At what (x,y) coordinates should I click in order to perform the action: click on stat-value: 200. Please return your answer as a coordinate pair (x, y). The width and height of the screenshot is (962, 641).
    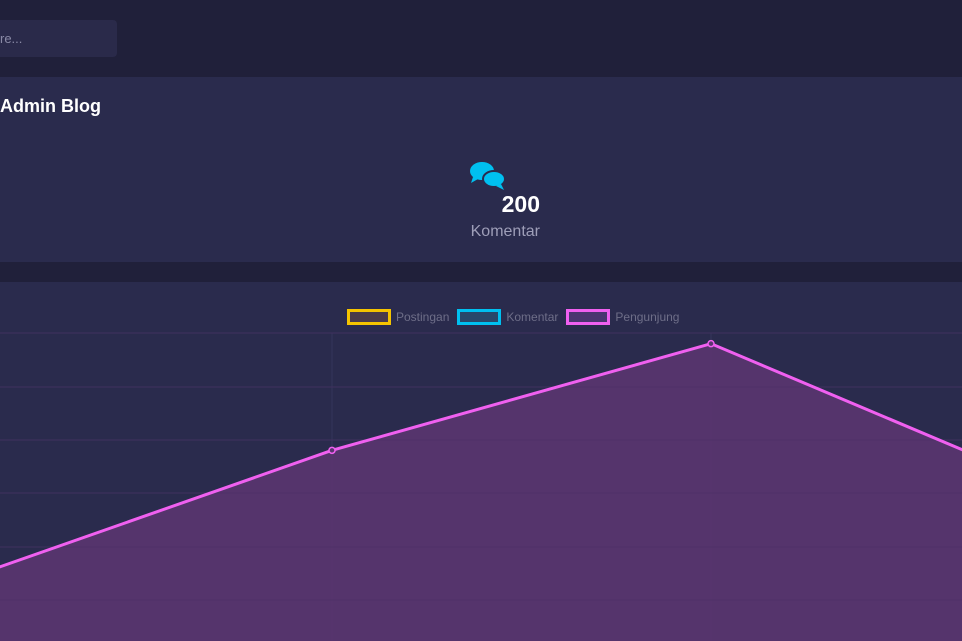
    Looking at the image, I should click on (520, 204).